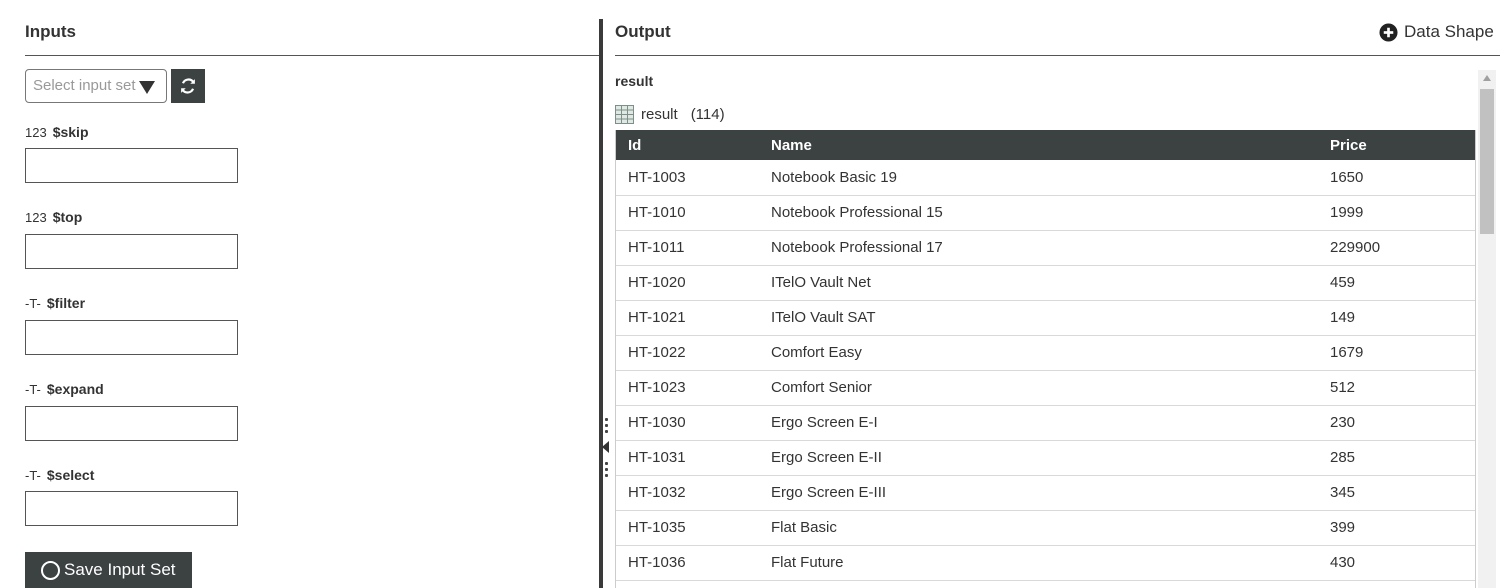 The width and height of the screenshot is (1504, 588). What do you see at coordinates (687, 178) in the screenshot?
I see `cell-id: HT-1003` at bounding box center [687, 178].